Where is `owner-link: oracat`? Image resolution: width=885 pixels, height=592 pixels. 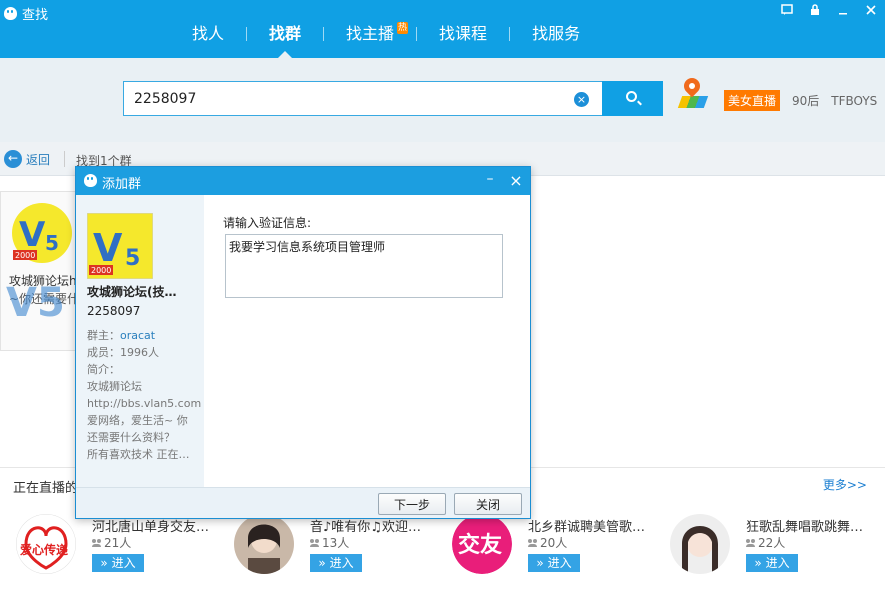
owner-link: oracat is located at coordinates (137, 335).